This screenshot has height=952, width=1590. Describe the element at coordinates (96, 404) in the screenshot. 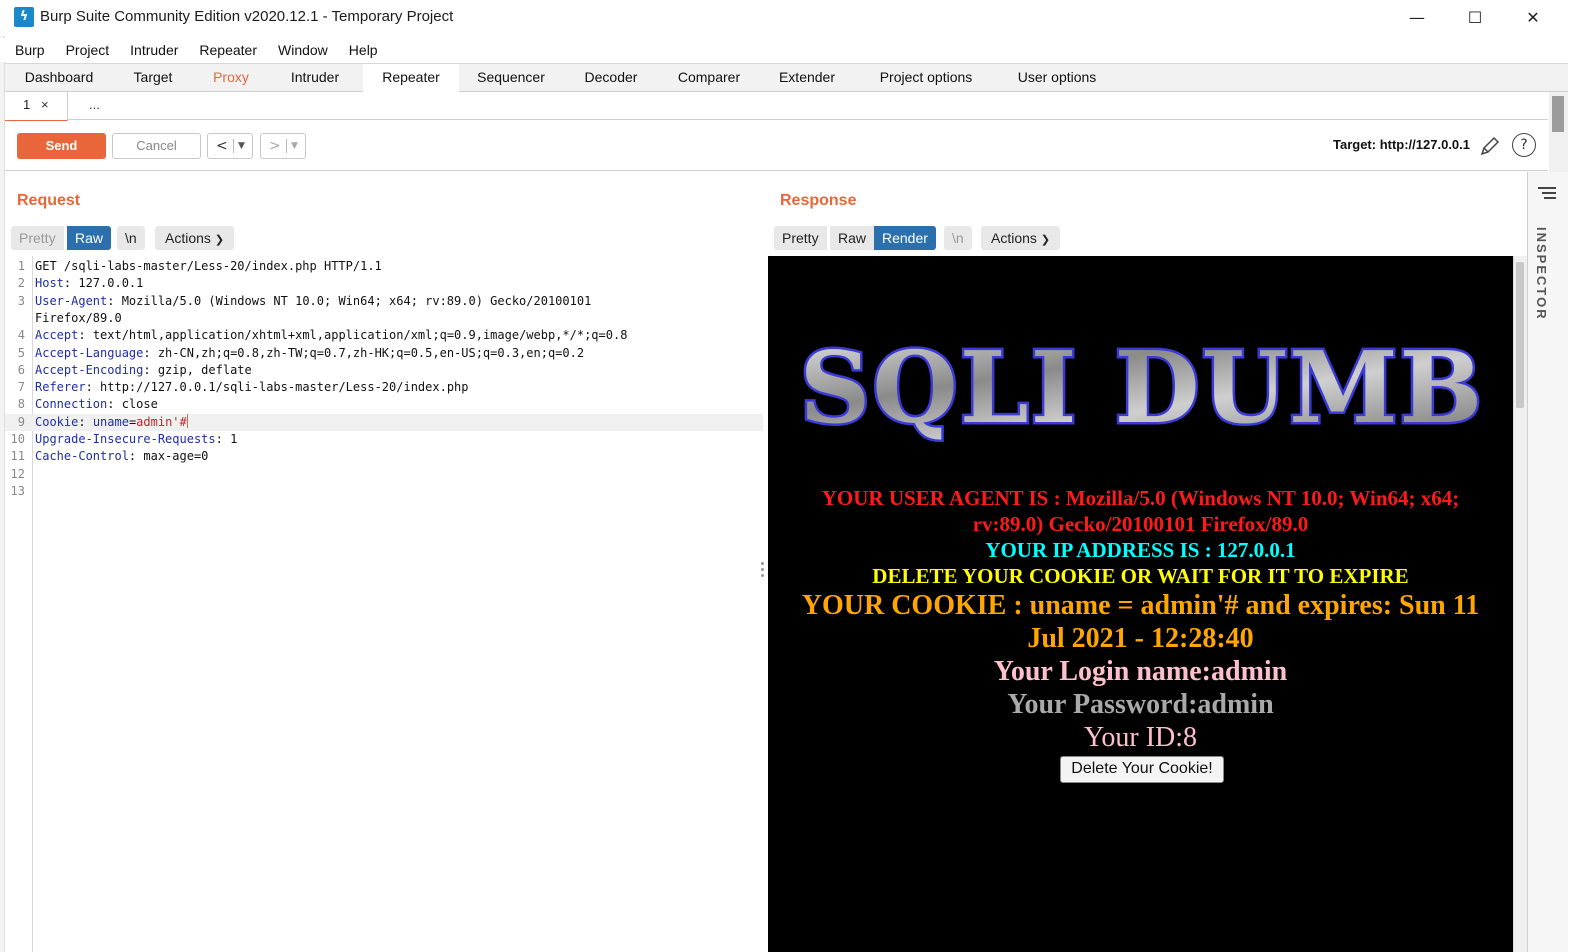

I see `line-text: Connection: close` at that location.